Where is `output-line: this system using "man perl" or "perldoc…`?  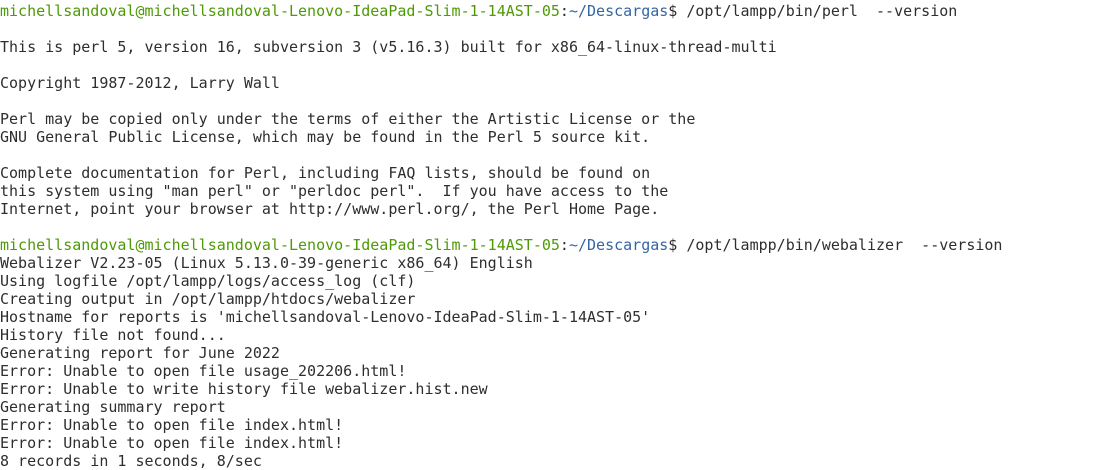 output-line: this system using "man perl" or "perldoc… is located at coordinates (334, 191).